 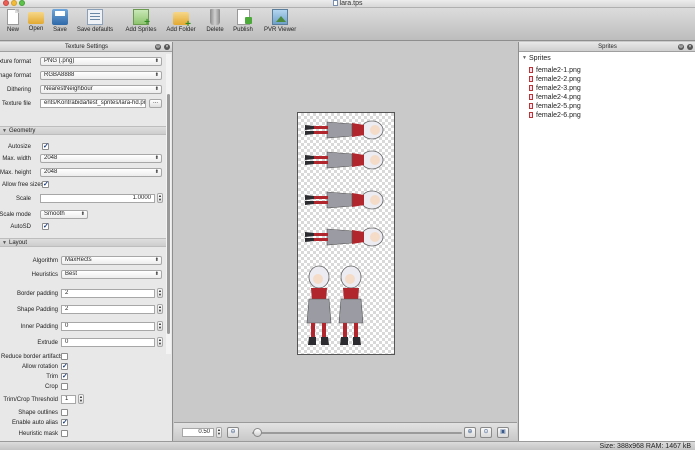 What do you see at coordinates (645, 446) in the screenshot?
I see `status-text: Size: 388x968 RAM: 1467 kB` at bounding box center [645, 446].